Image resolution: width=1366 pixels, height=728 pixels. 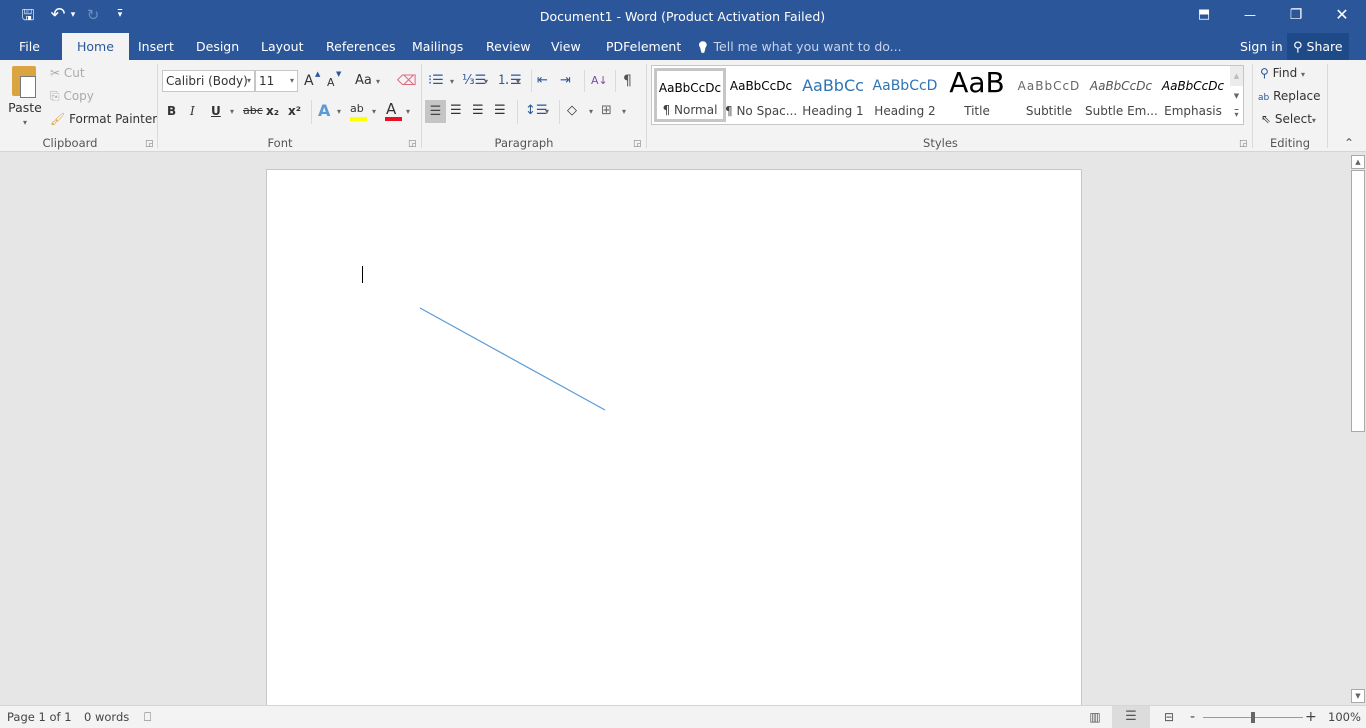 What do you see at coordinates (39, 717) in the screenshot?
I see `page-count: Page 1 of 1` at bounding box center [39, 717].